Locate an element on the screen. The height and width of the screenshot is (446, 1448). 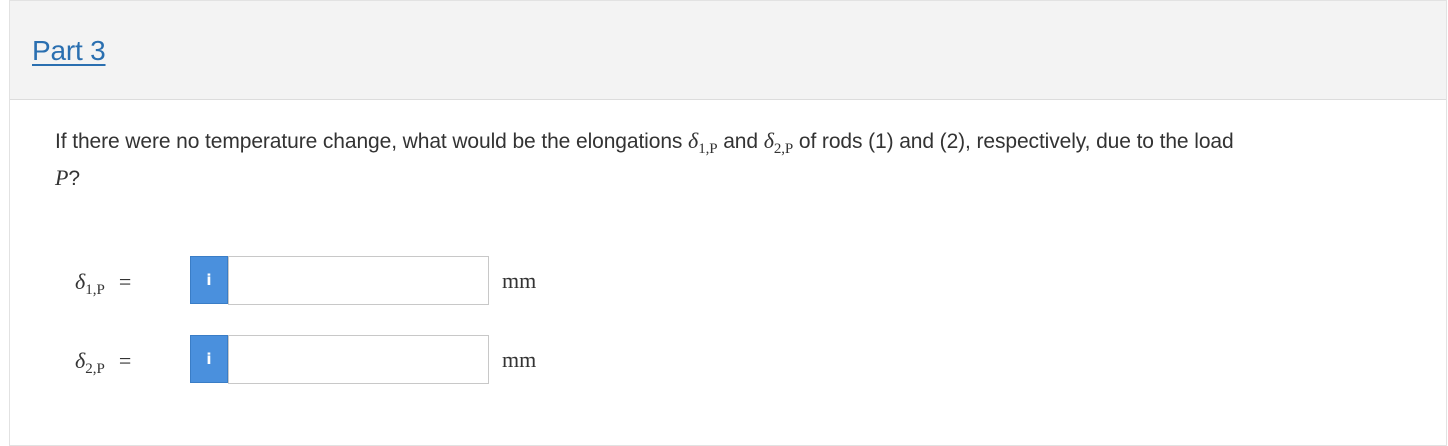
answer-row-delta-1p: δ1,P = i mm is located at coordinates (415, 281).